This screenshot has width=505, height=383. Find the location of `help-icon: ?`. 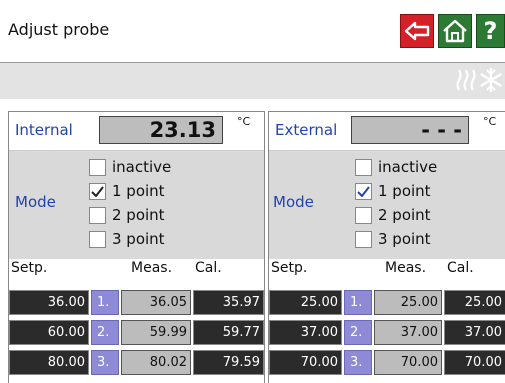

help-icon: ? is located at coordinates (490, 31).